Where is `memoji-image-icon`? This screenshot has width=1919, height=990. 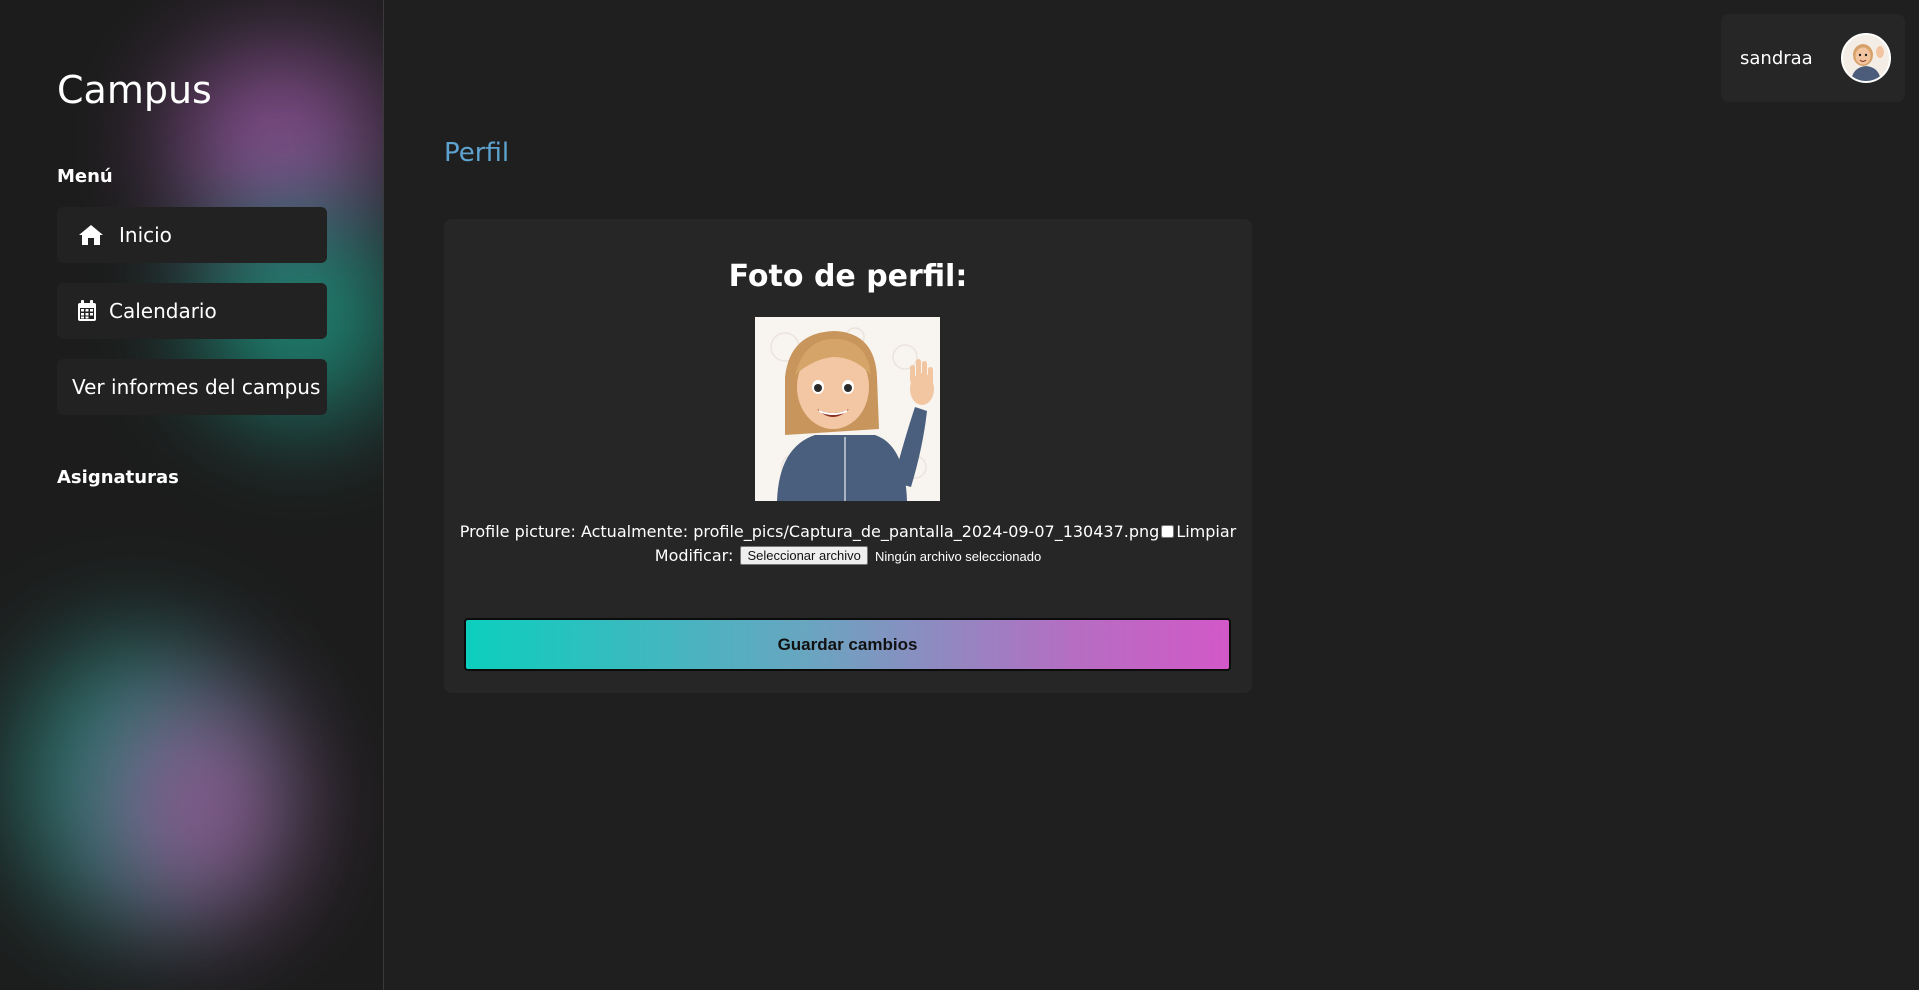
memoji-image-icon is located at coordinates (847, 409).